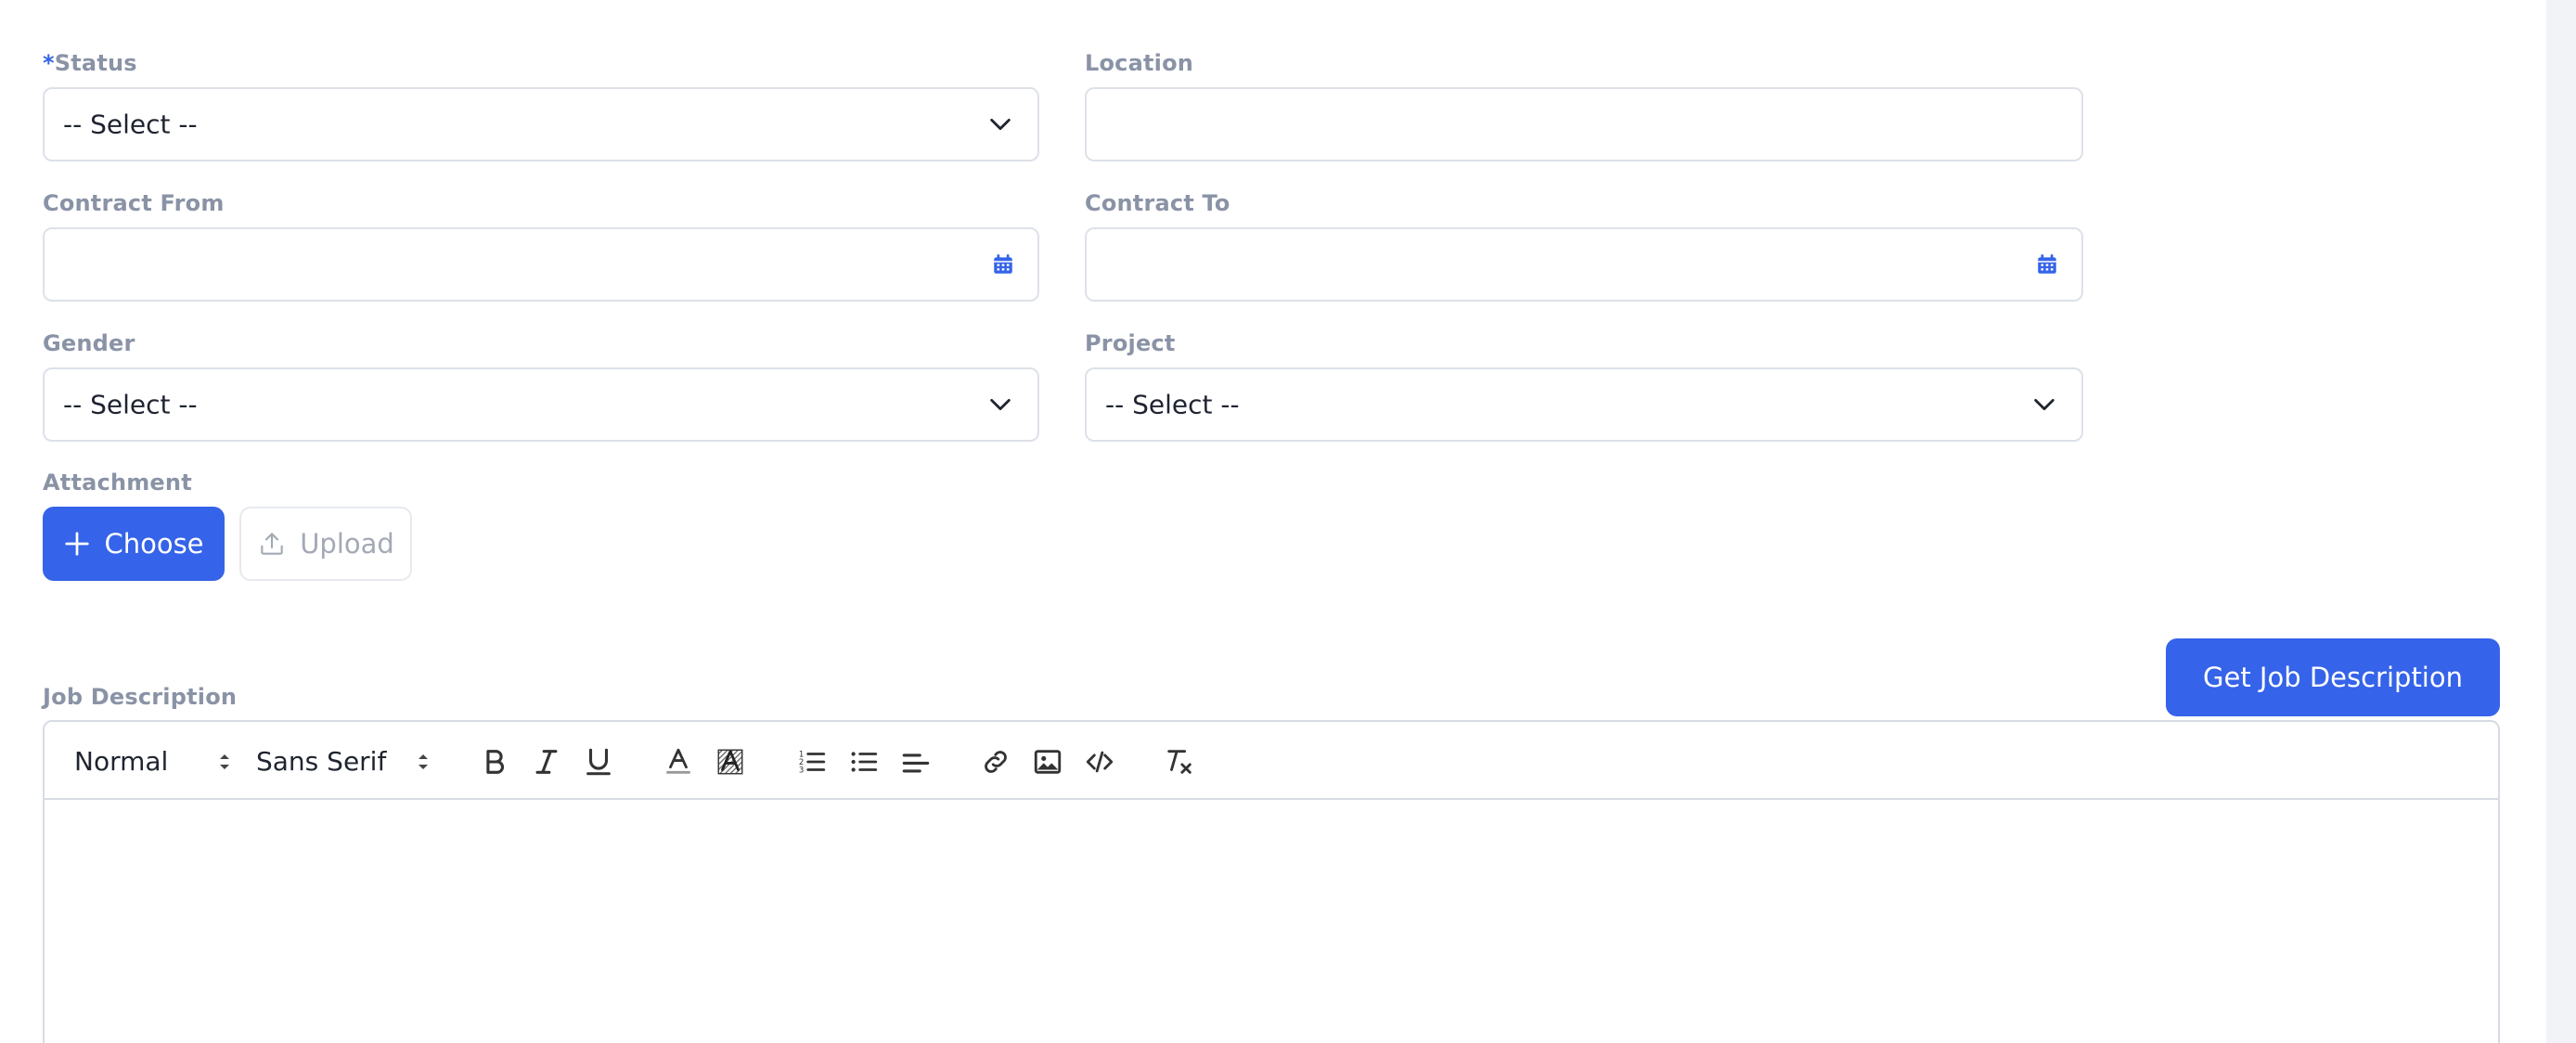 This screenshot has width=2576, height=1043. Describe the element at coordinates (812, 762) in the screenshot. I see `ordered-list-icon: 123` at that location.